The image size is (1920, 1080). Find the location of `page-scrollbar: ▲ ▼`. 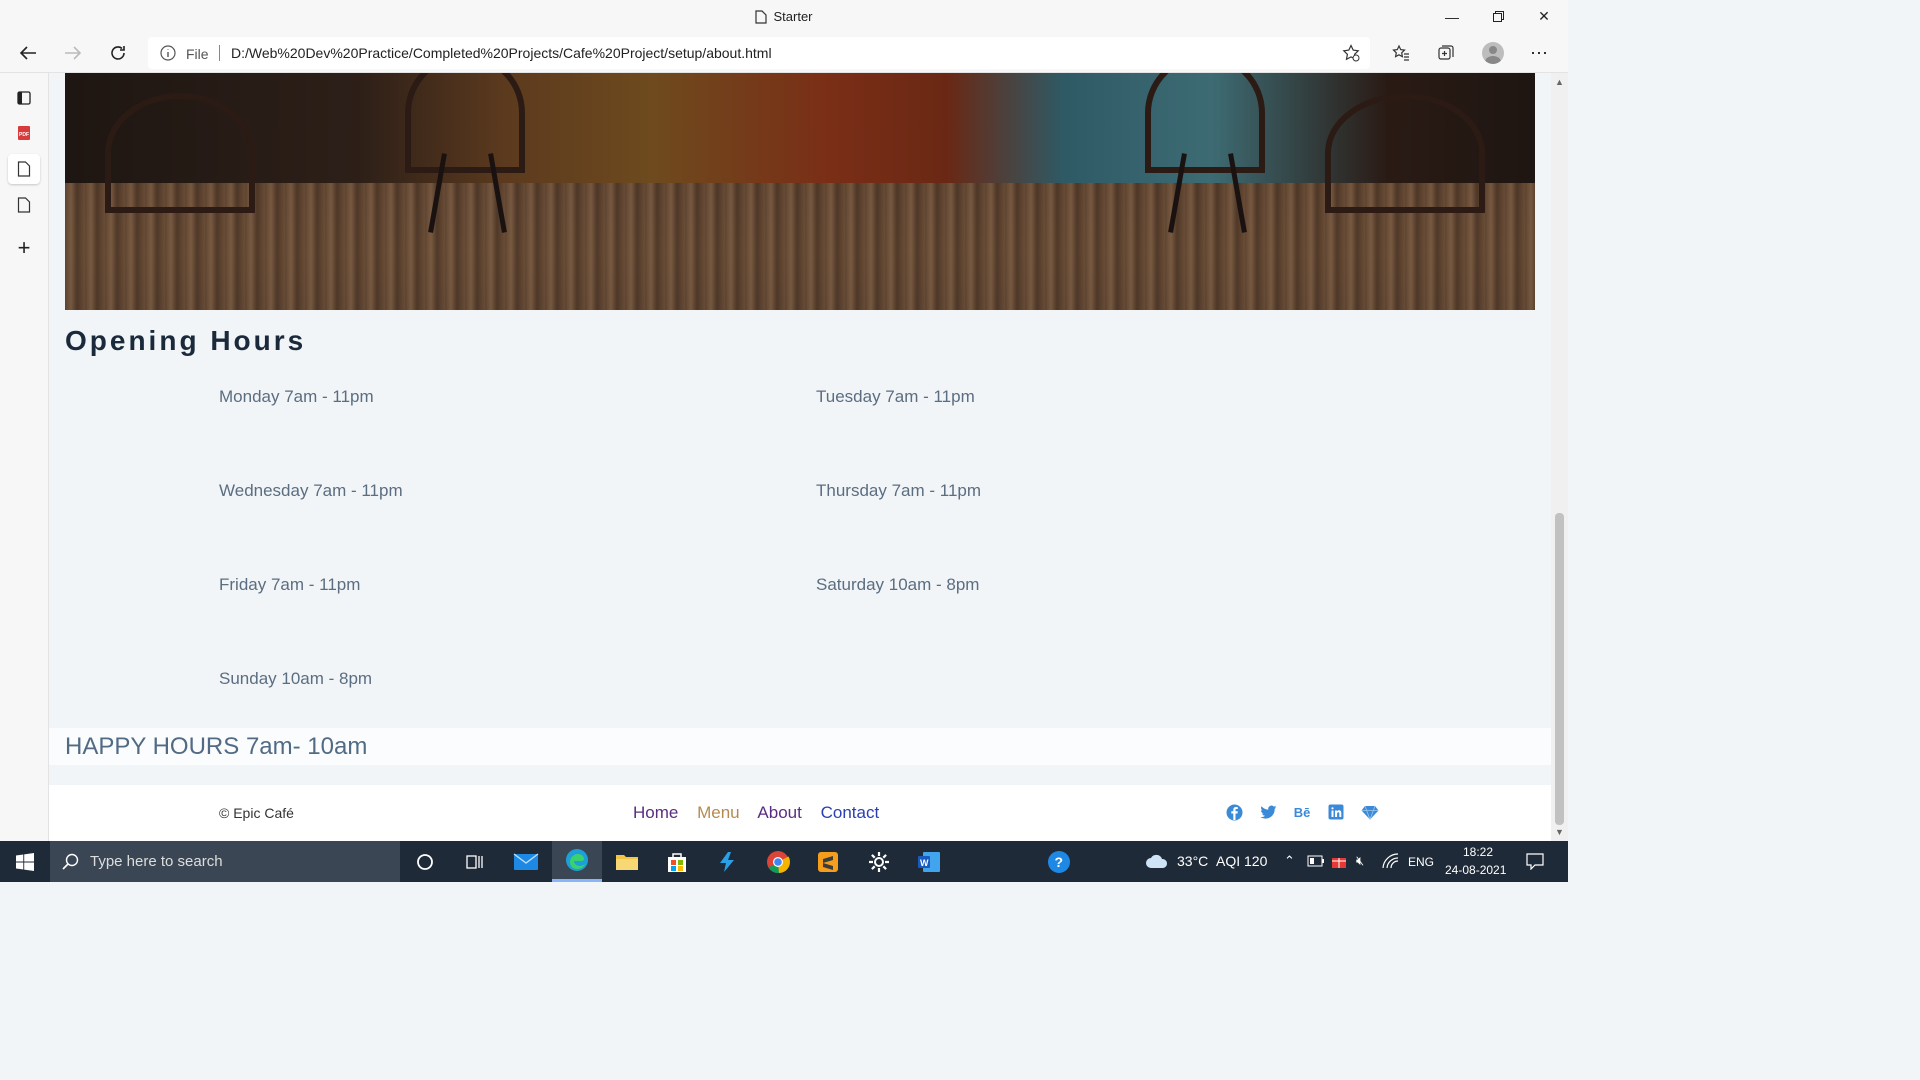

page-scrollbar: ▲ ▼ is located at coordinates (1559, 457).